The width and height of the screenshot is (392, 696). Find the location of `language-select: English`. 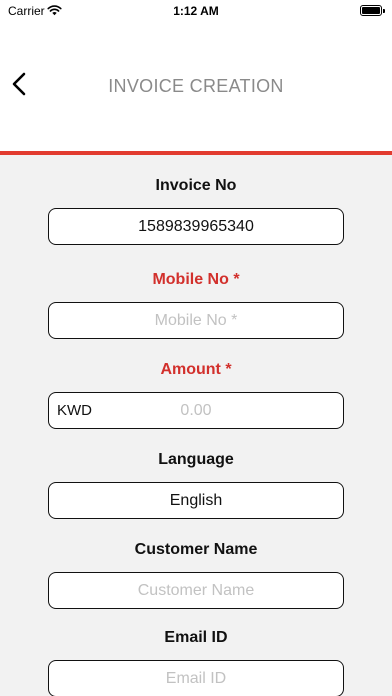

language-select: English is located at coordinates (196, 500).